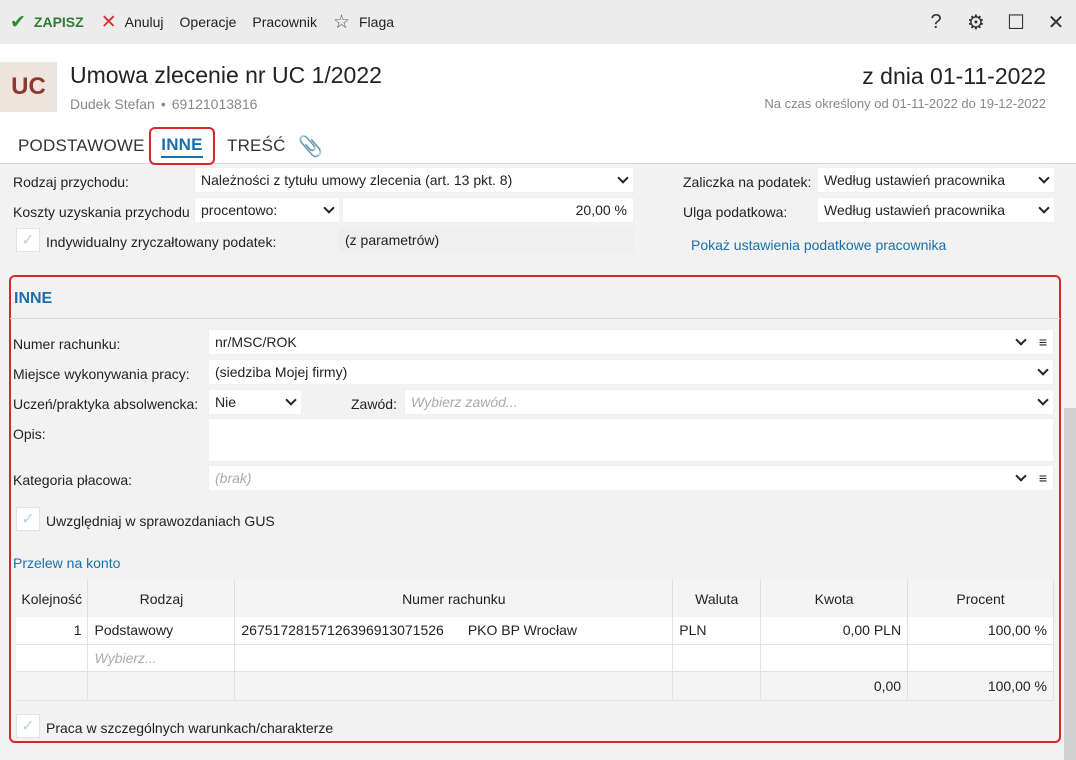 Image resolution: width=1076 pixels, height=760 pixels. What do you see at coordinates (631, 372) in the screenshot?
I see `workplace-select: (siedziba Mojej firmy)` at bounding box center [631, 372].